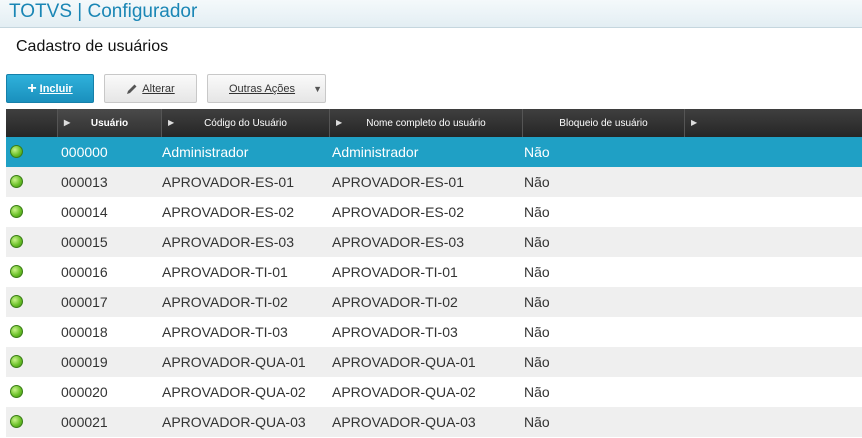 The image size is (862, 438). I want to click on cell-codigo: APROVADOR-ES-03, so click(228, 242).